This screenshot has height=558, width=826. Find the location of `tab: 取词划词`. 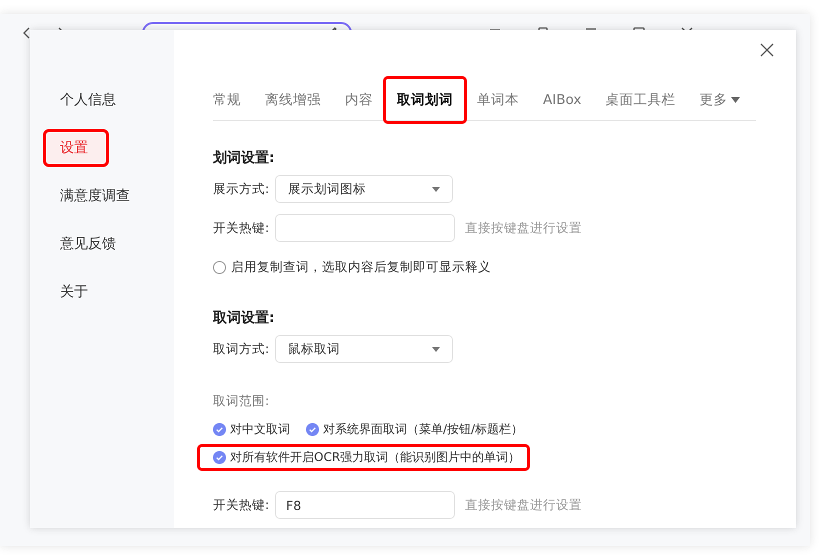

tab: 取词划词 is located at coordinates (425, 100).